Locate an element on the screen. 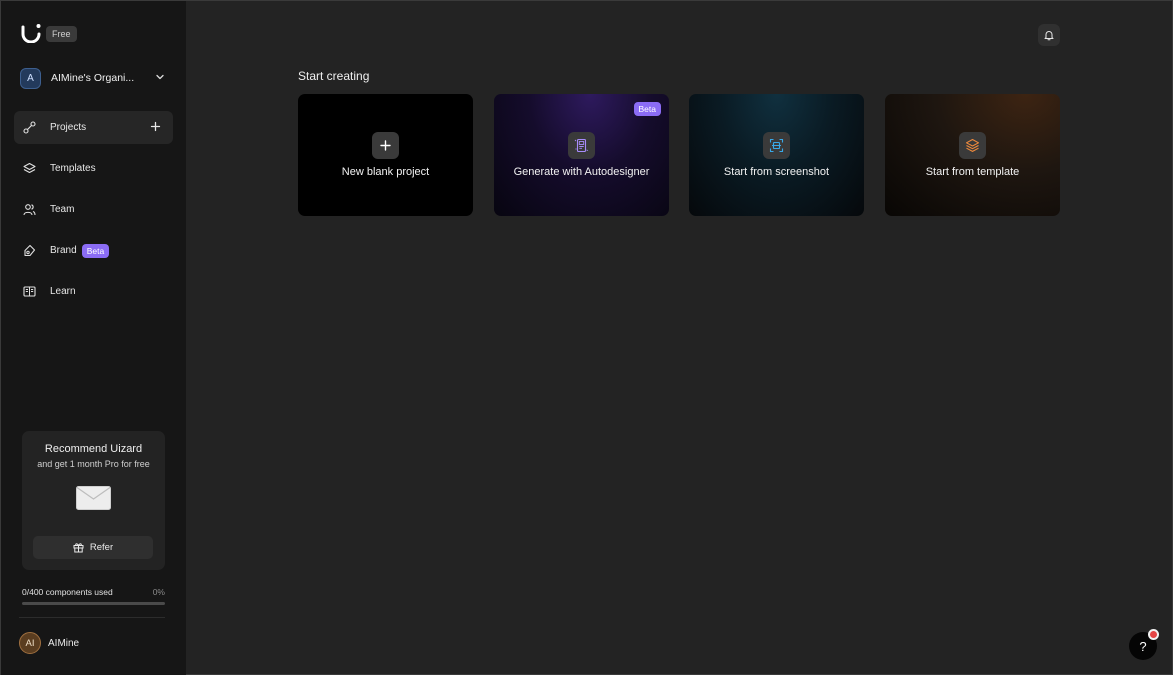 The height and width of the screenshot is (675, 1173). envelope-icon is located at coordinates (93, 498).